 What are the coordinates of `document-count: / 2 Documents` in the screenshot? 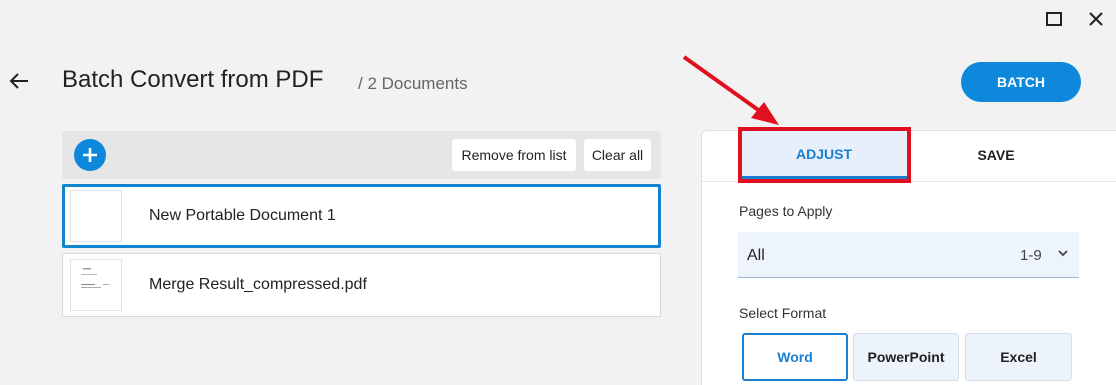 It's located at (413, 83).